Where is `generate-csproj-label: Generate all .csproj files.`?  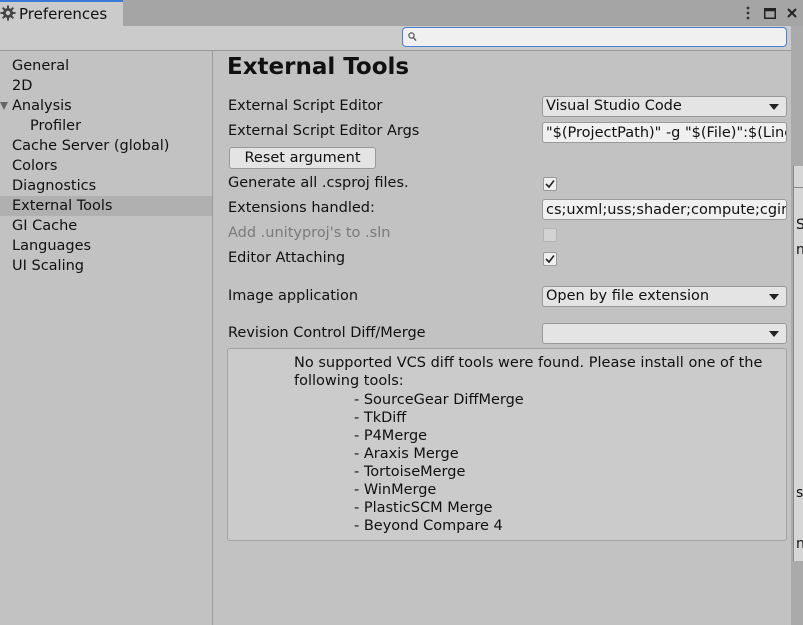
generate-csproj-label: Generate all .csproj files. is located at coordinates (318, 183).